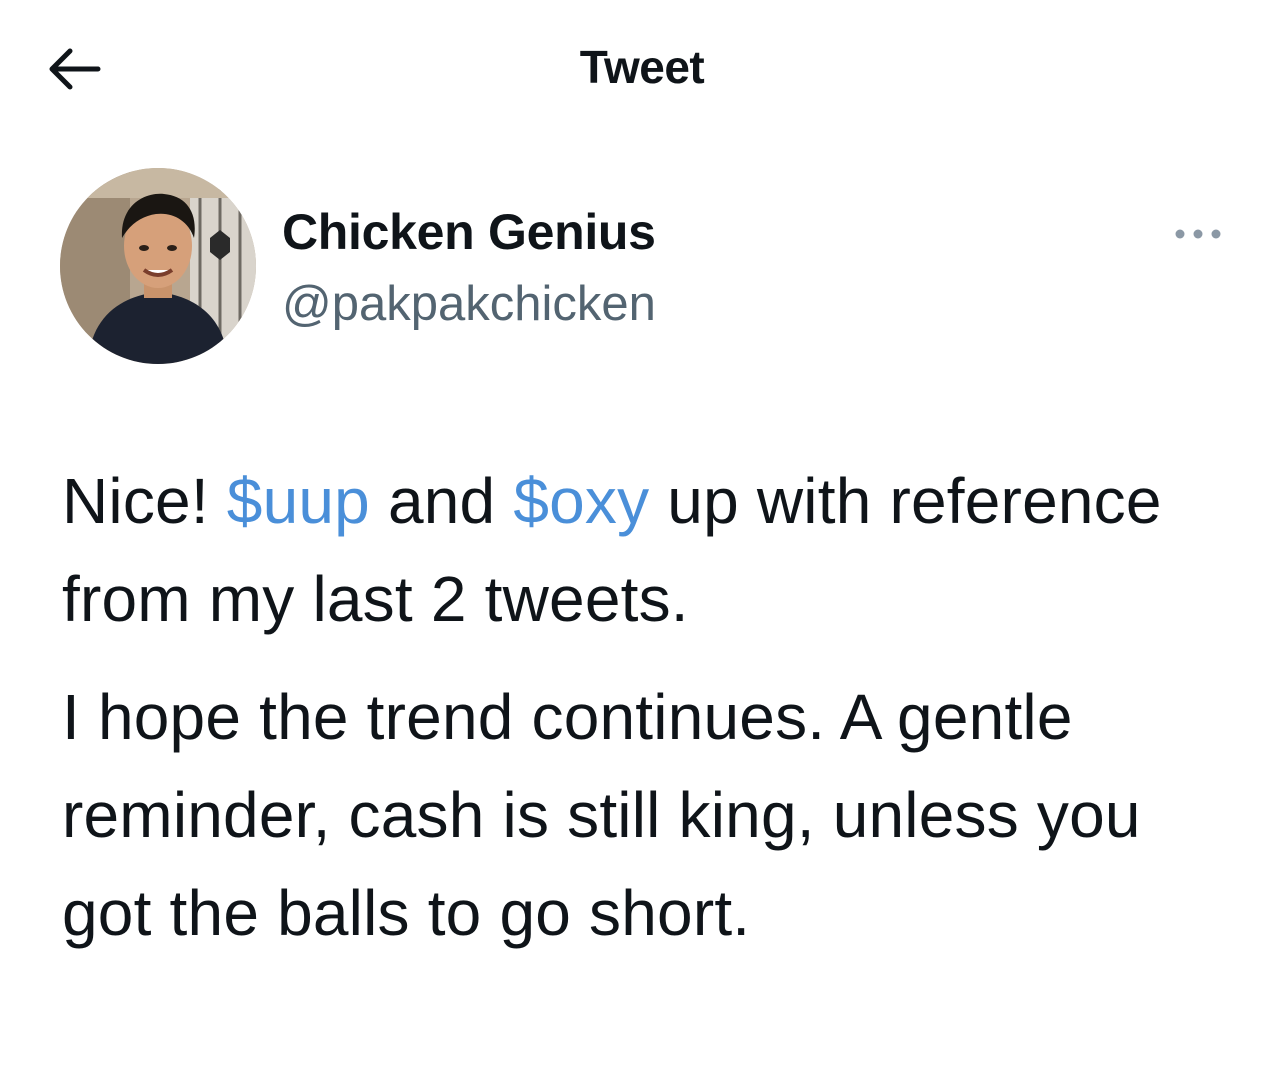  What do you see at coordinates (469, 304) in the screenshot?
I see `author-handle: @pakpakchicken` at bounding box center [469, 304].